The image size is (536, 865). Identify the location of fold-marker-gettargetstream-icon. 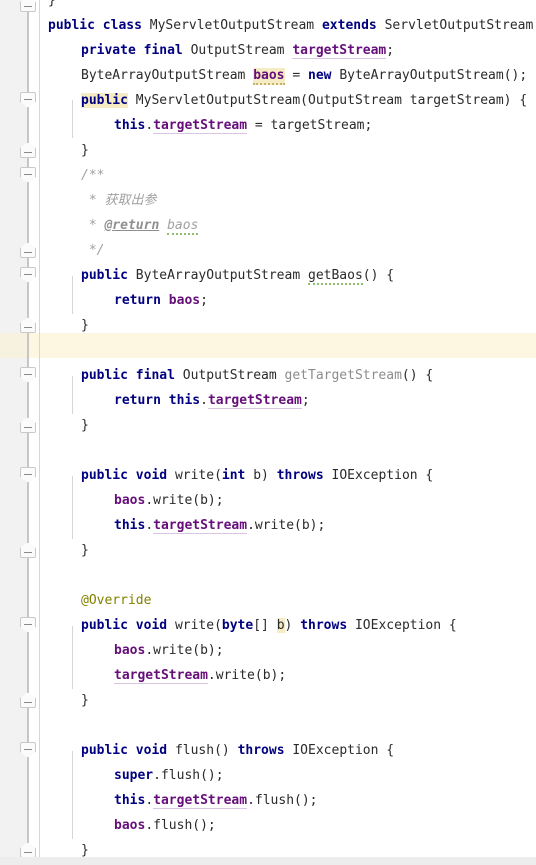
(28, 375).